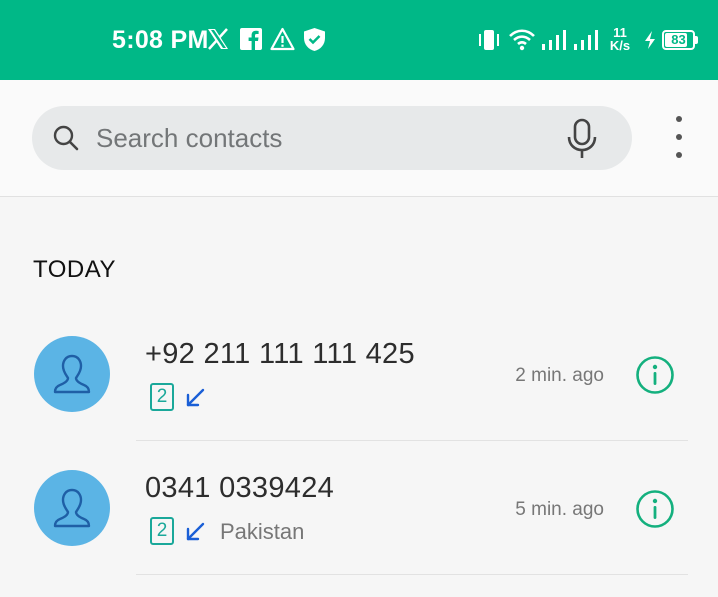  I want to click on x-icon, so click(218, 39).